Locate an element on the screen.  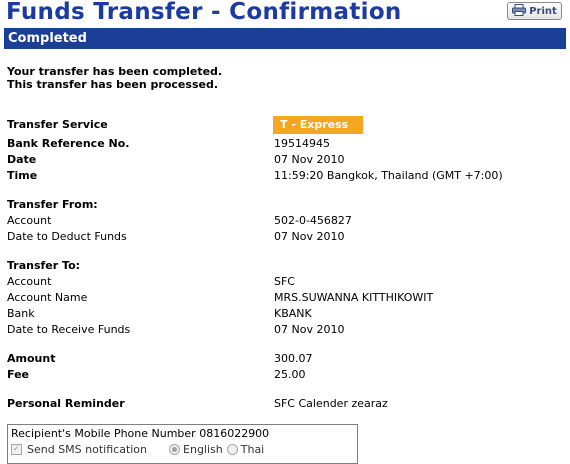
sms-options-row: ✓ Send SMS notification English Thai is located at coordinates (137, 449).